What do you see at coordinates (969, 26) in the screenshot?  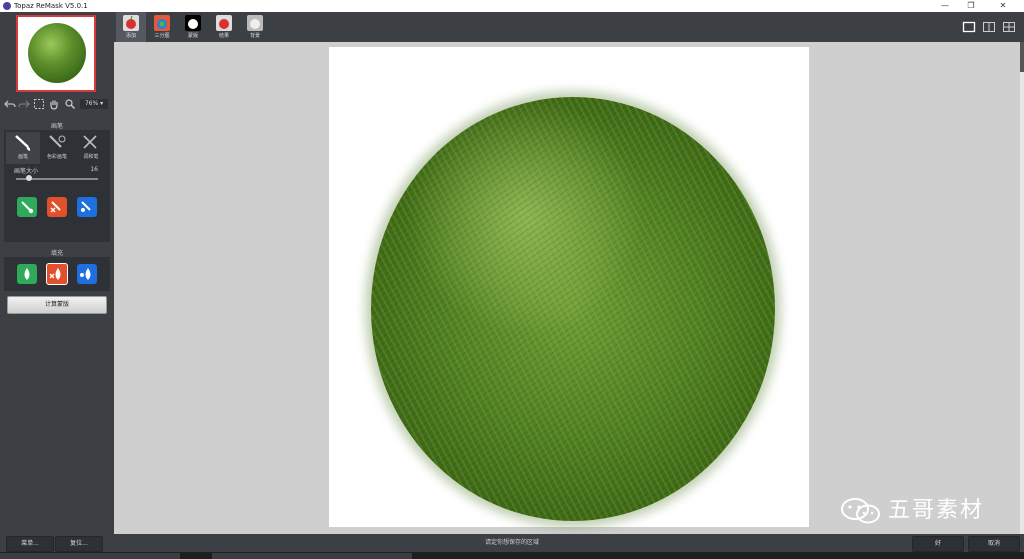 I see `single-view-icon` at bounding box center [969, 26].